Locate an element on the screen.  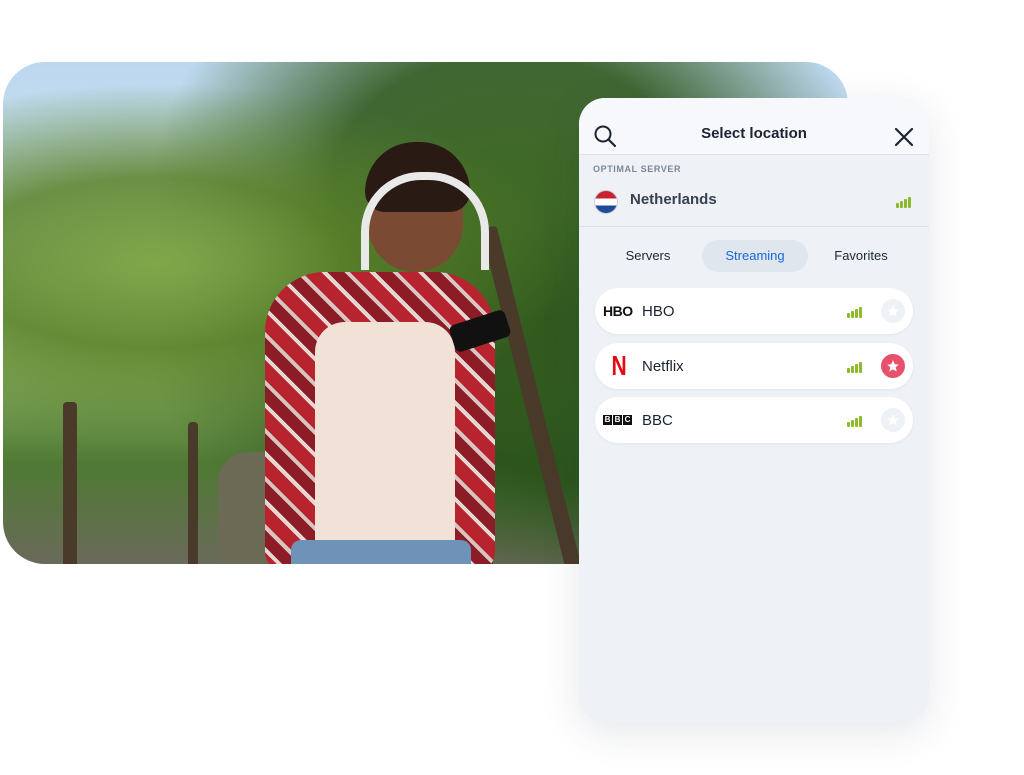
netherlands-flag-icon is located at coordinates (606, 202).